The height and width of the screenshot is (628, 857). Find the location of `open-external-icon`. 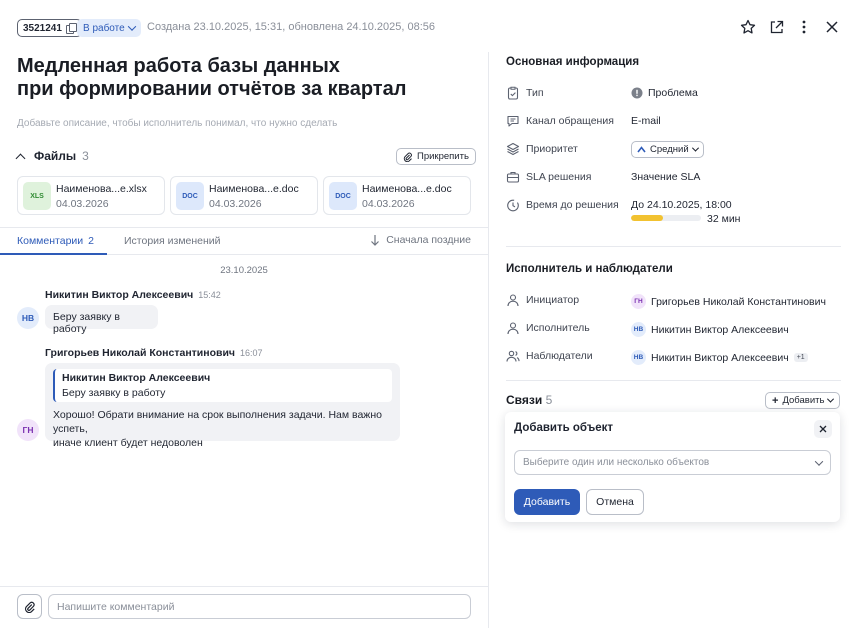

open-external-icon is located at coordinates (776, 27).